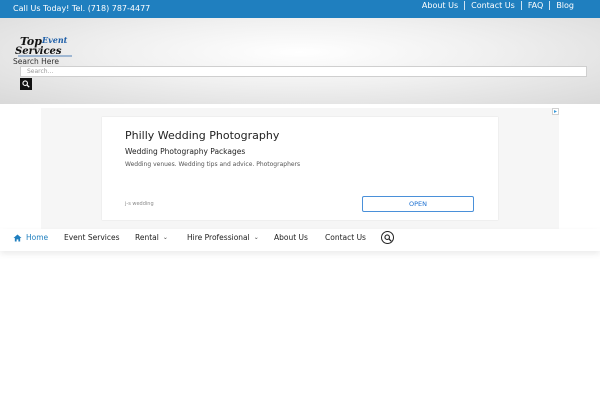 Image resolution: width=600 pixels, height=400 pixels. I want to click on ad-source: j-s wedding, so click(139, 204).